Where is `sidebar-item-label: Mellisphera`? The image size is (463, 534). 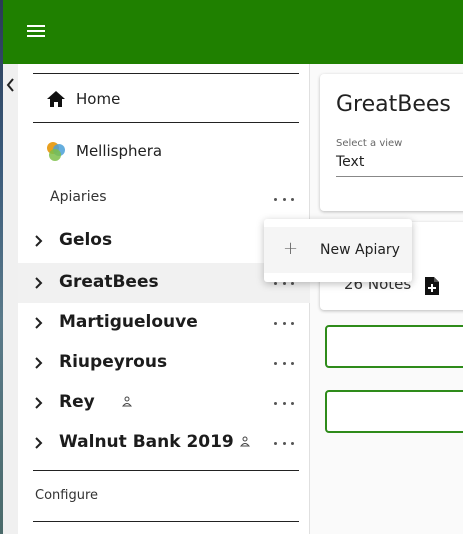
sidebar-item-label: Mellisphera is located at coordinates (119, 151).